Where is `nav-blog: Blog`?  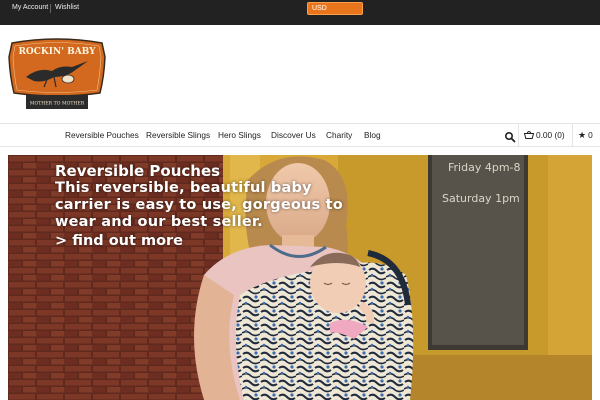 nav-blog: Blog is located at coordinates (372, 135).